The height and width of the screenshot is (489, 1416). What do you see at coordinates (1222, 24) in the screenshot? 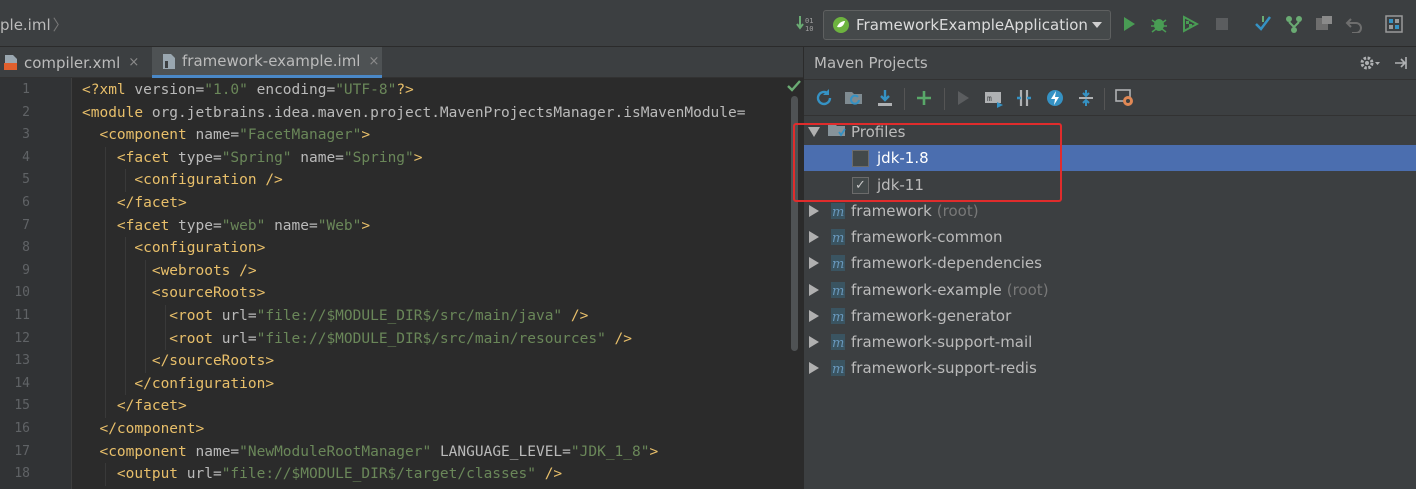
I see `stop-icon` at bounding box center [1222, 24].